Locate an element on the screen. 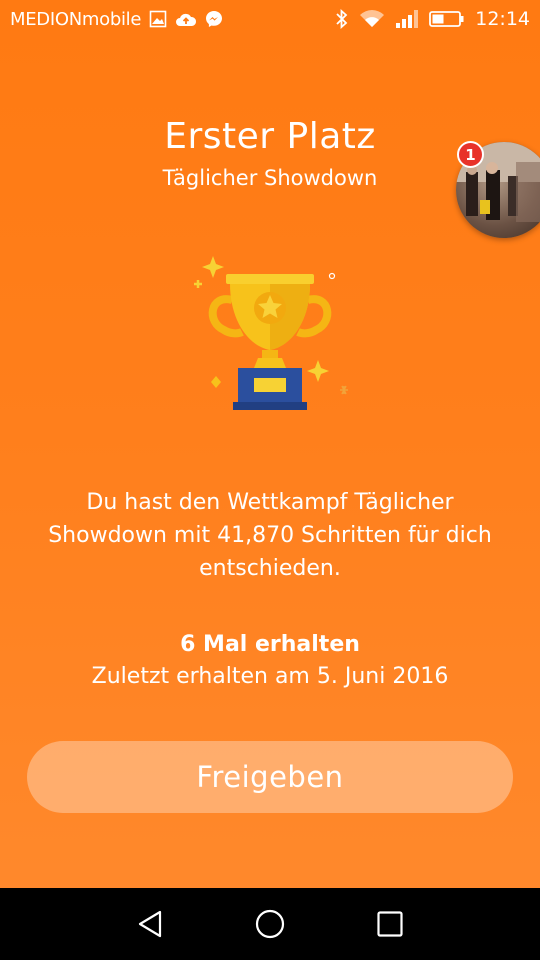 Image resolution: width=540 pixels, height=960 pixels. share-button: Freigeben is located at coordinates (270, 777).